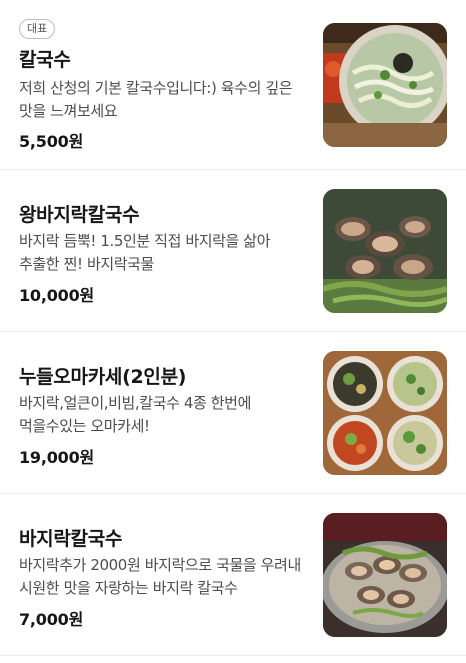  I want to click on noodle-omakase-photo-image, so click(385, 413).